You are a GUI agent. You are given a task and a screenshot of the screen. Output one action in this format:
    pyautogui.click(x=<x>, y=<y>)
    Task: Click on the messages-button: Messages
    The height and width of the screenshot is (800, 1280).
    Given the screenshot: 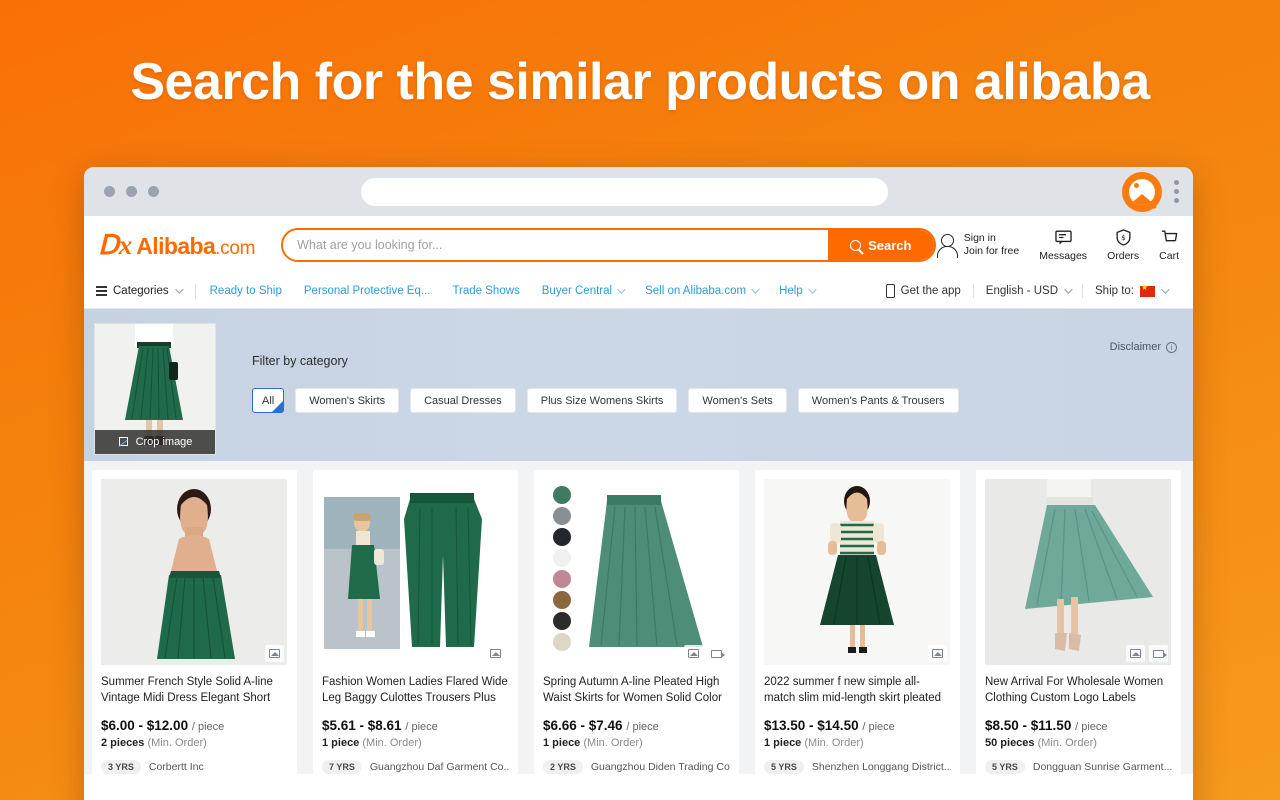 What is the action you would take?
    pyautogui.click(x=1063, y=245)
    